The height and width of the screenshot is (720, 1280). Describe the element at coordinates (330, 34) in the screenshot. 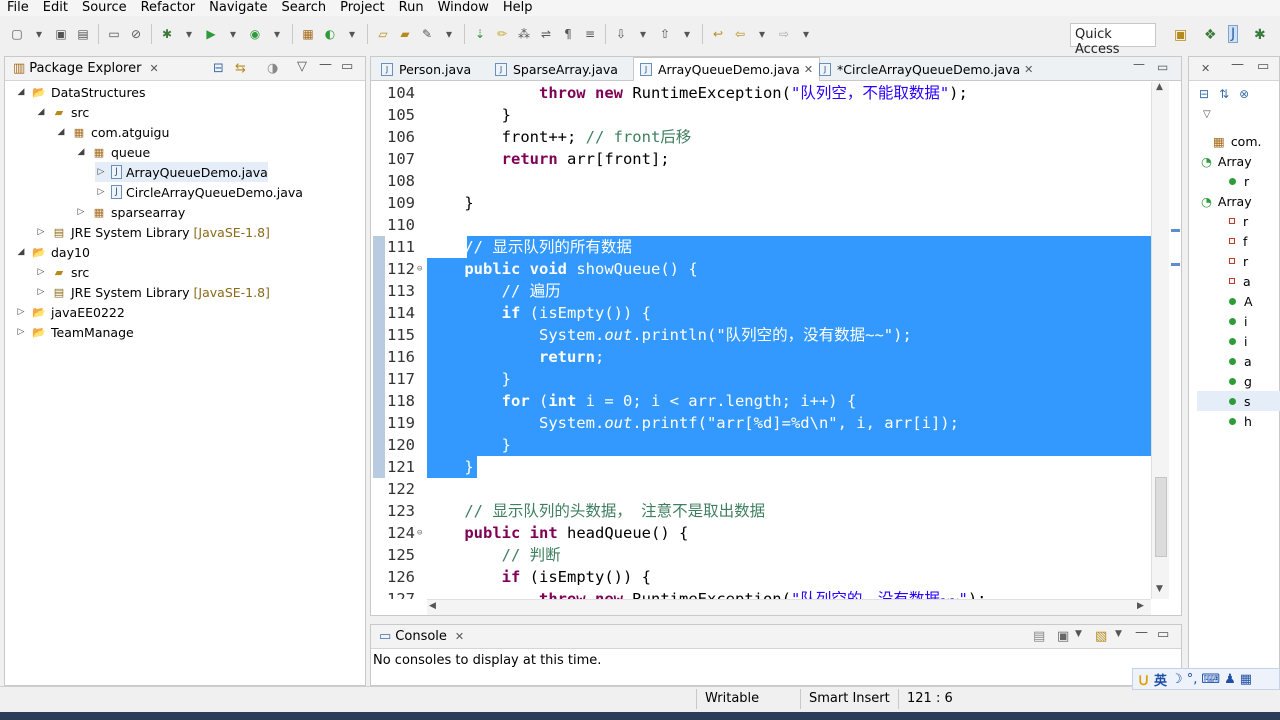

I see `new-java-class-icon: ◐` at that location.